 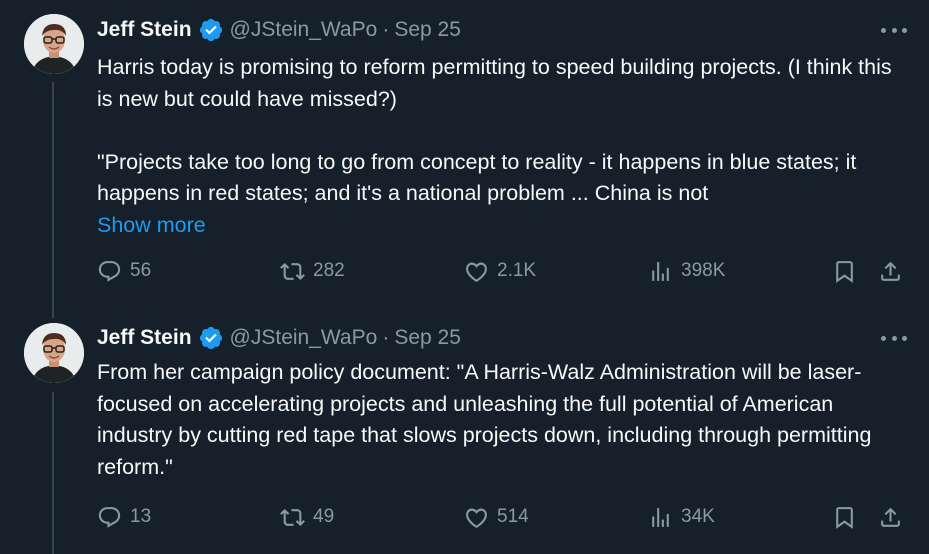 What do you see at coordinates (141, 270) in the screenshot?
I see `reply-count: 56` at bounding box center [141, 270].